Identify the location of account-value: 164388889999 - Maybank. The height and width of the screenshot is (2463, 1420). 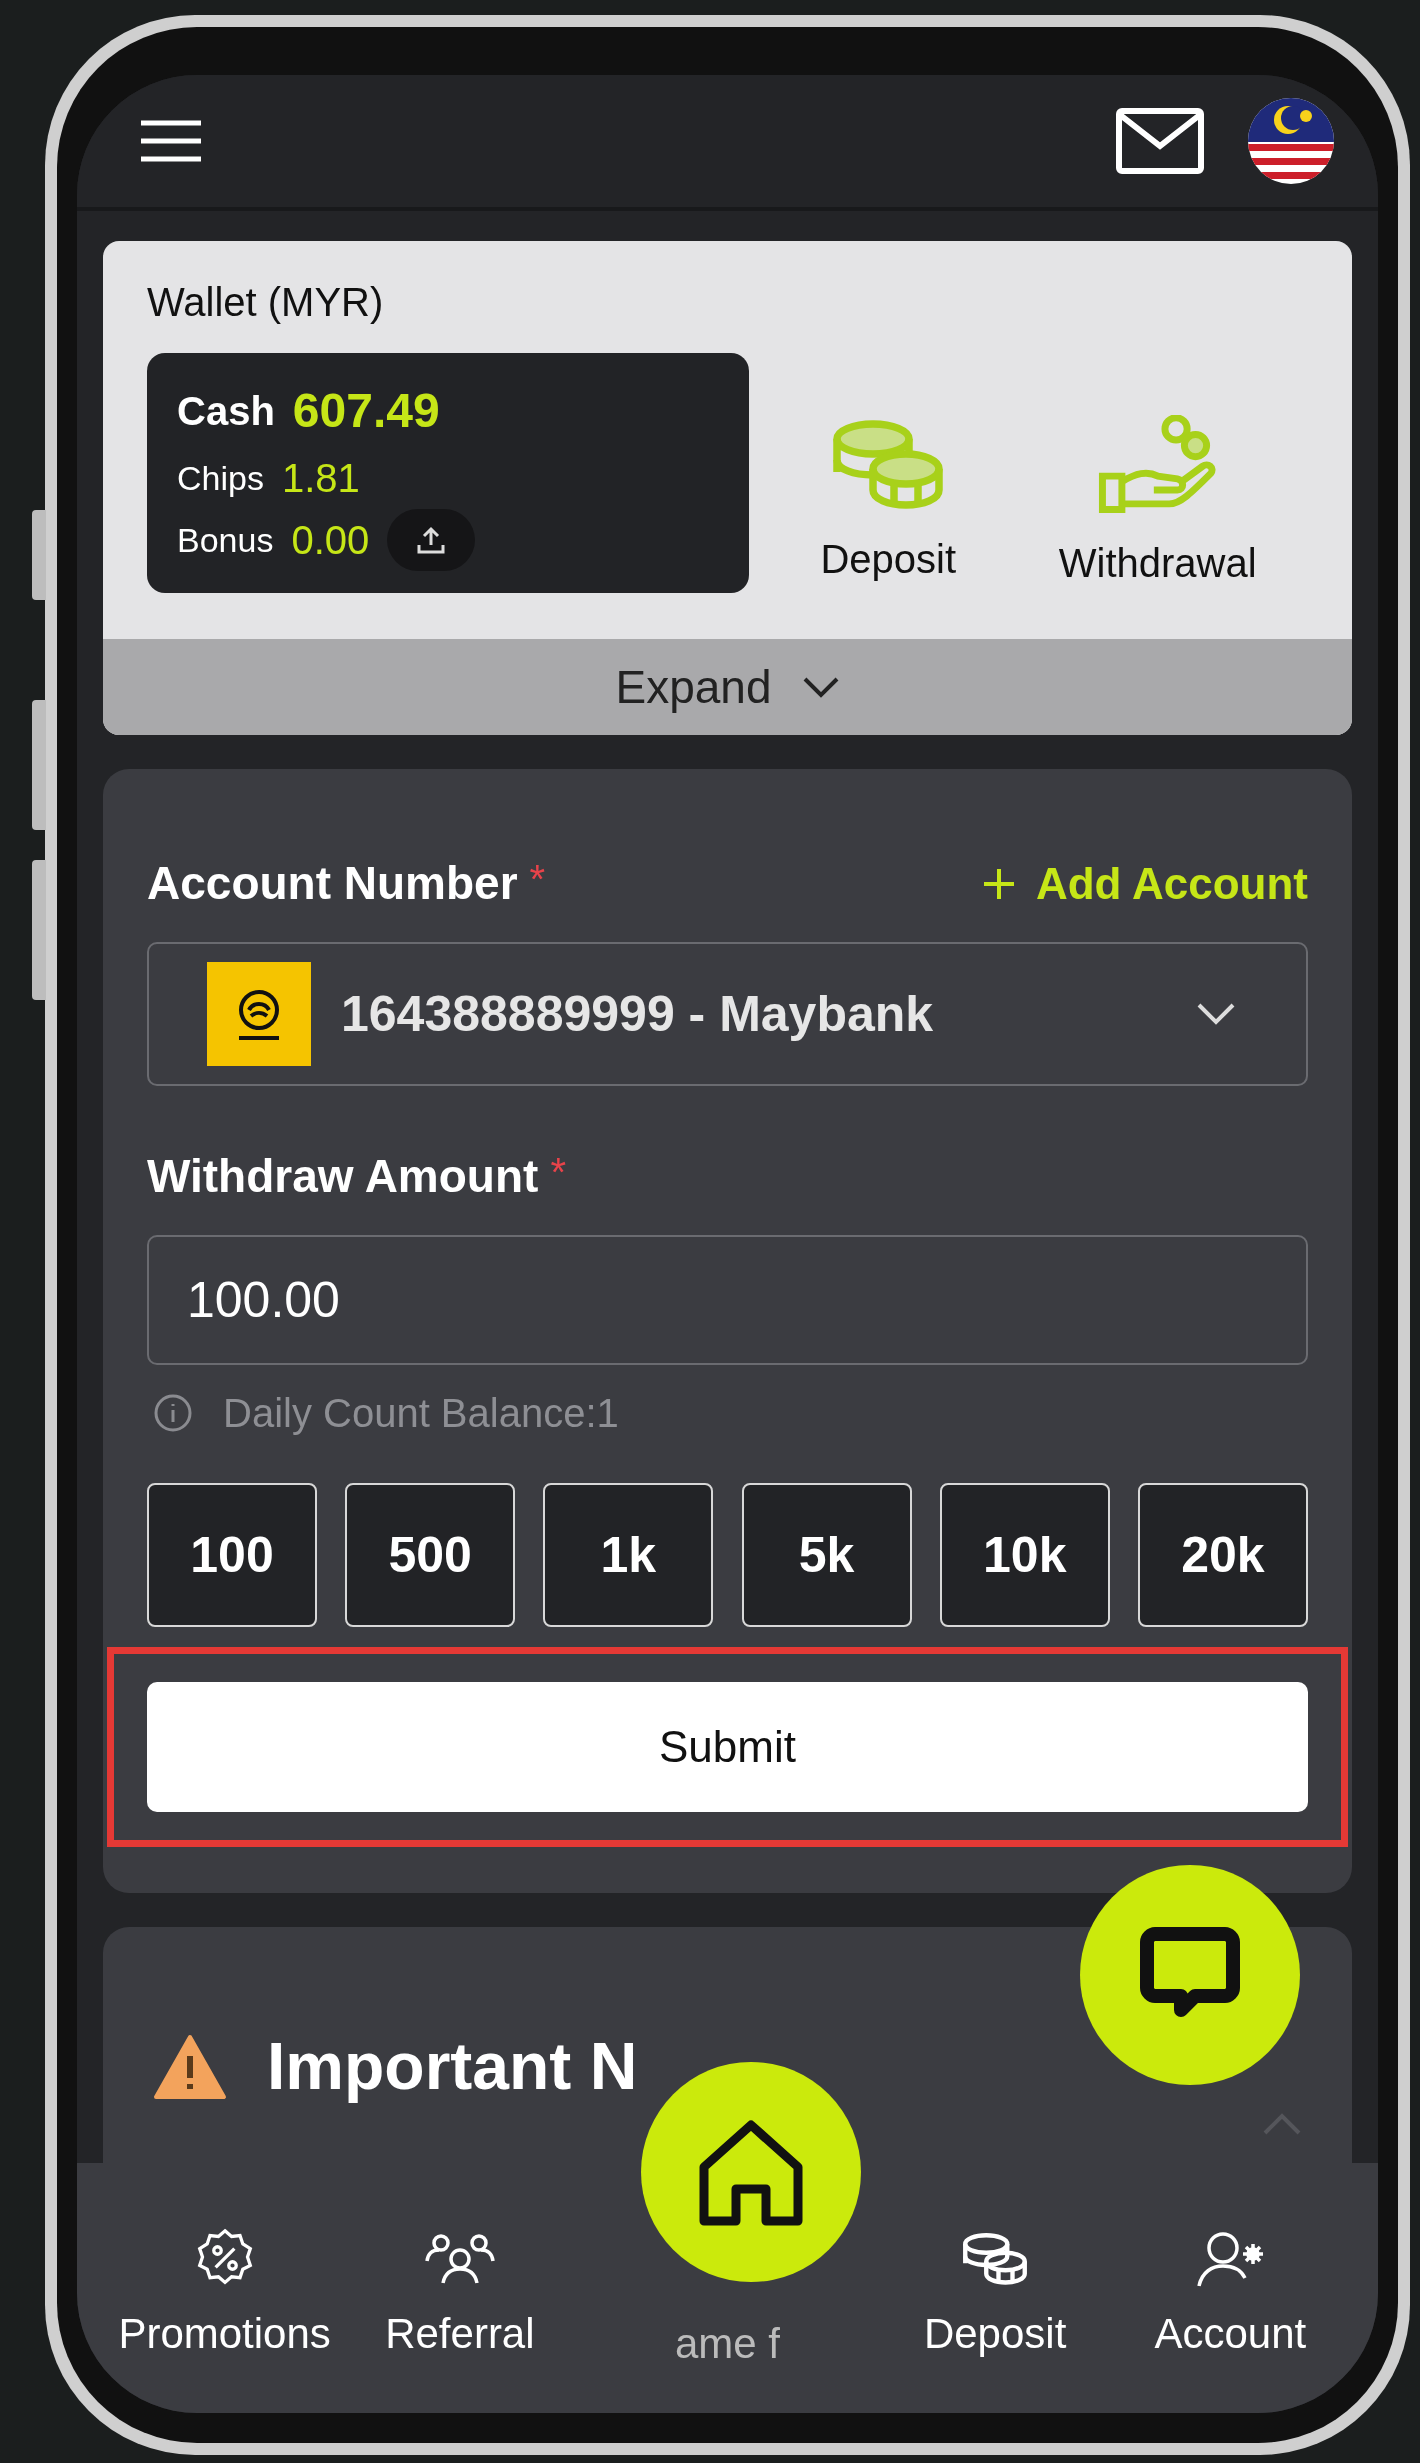
(638, 1014).